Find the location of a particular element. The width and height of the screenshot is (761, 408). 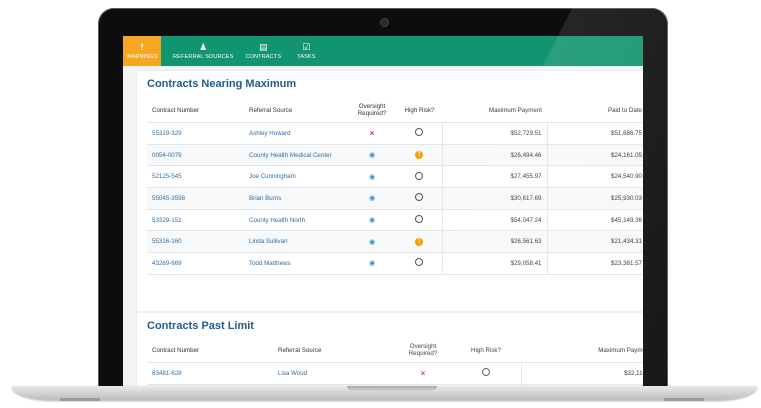

table-row: 63481-628Lisa Wood × $32,116 is located at coordinates (395, 373).